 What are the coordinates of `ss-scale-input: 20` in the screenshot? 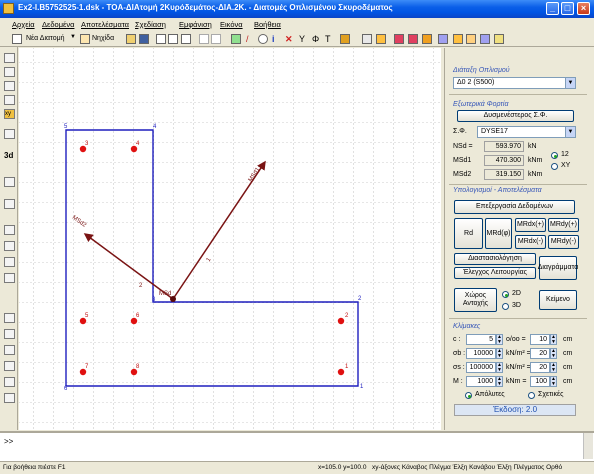 It's located at (540, 367).